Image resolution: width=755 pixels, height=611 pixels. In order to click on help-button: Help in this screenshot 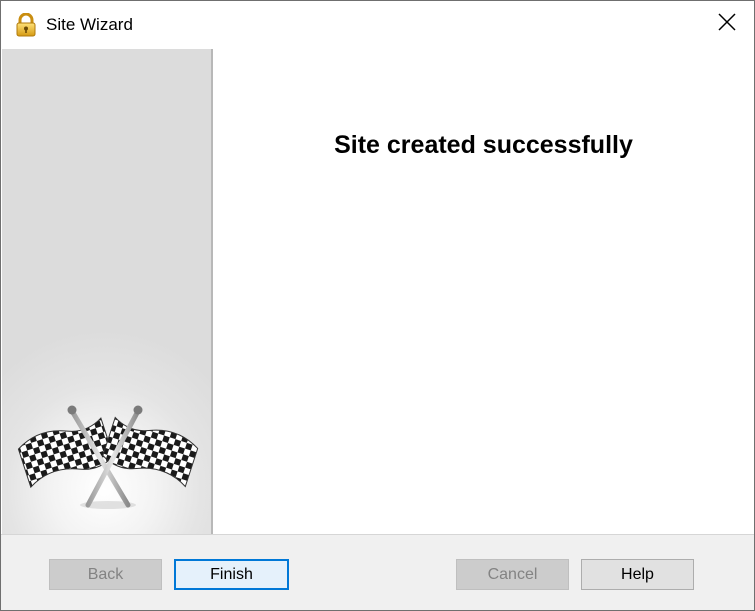, I will do `click(637, 574)`.